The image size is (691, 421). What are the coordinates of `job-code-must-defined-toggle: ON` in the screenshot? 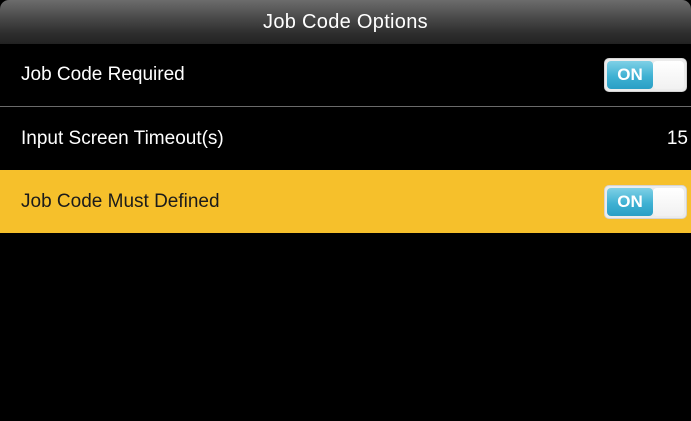 It's located at (645, 201).